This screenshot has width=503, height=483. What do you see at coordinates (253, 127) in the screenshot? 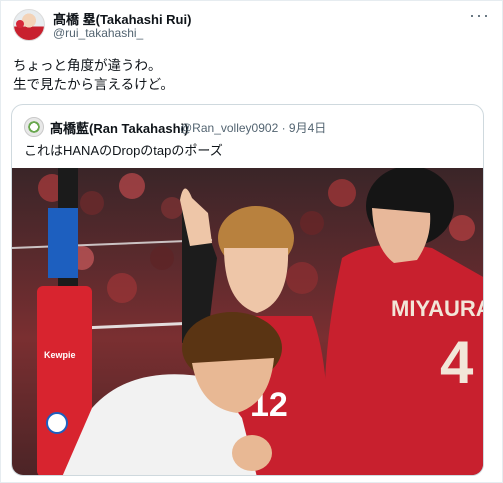
I see `quoted-author-meta: @Ran_volley0902 · 9月4日` at bounding box center [253, 127].